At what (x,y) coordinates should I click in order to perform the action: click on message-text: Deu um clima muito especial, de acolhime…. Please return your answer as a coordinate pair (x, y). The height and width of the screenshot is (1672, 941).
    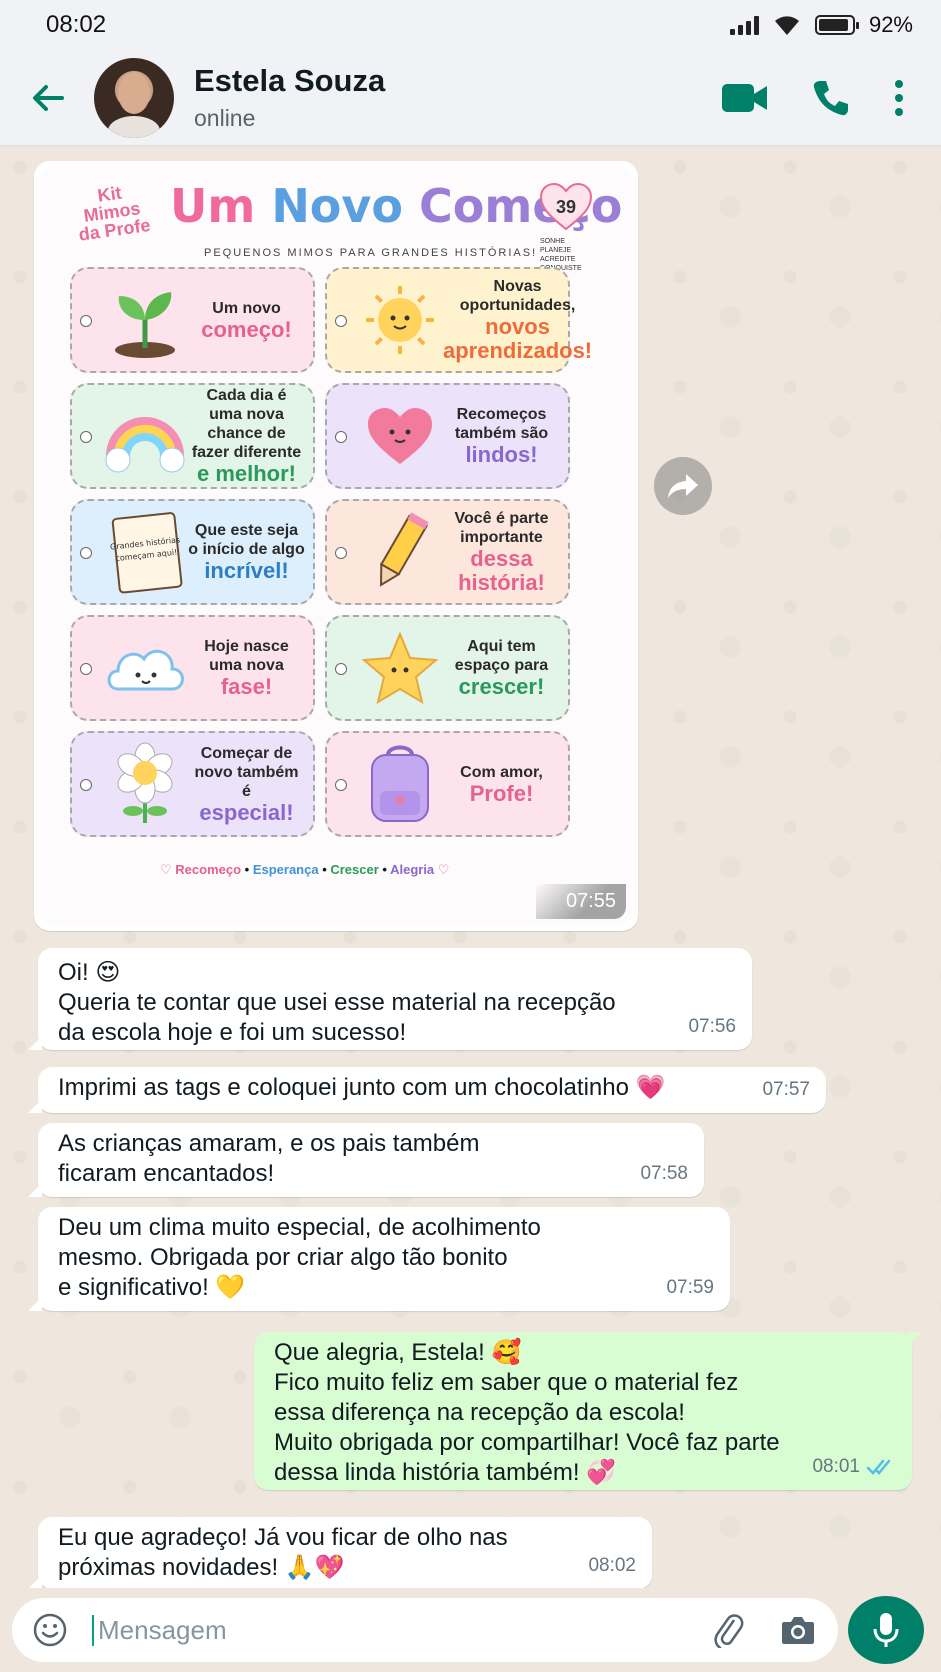
    Looking at the image, I should click on (299, 1257).